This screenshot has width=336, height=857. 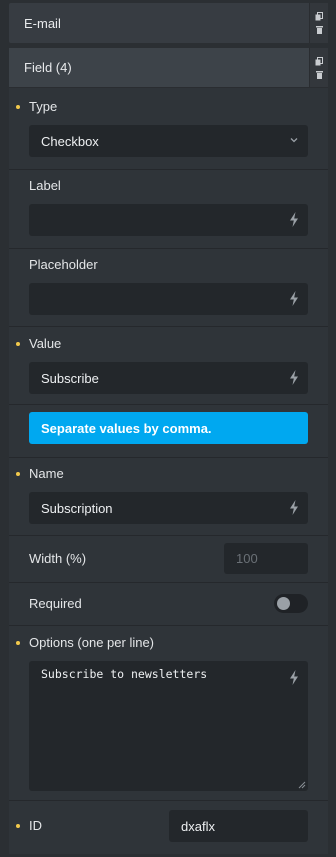 I want to click on required-label: Required, so click(x=55, y=603).